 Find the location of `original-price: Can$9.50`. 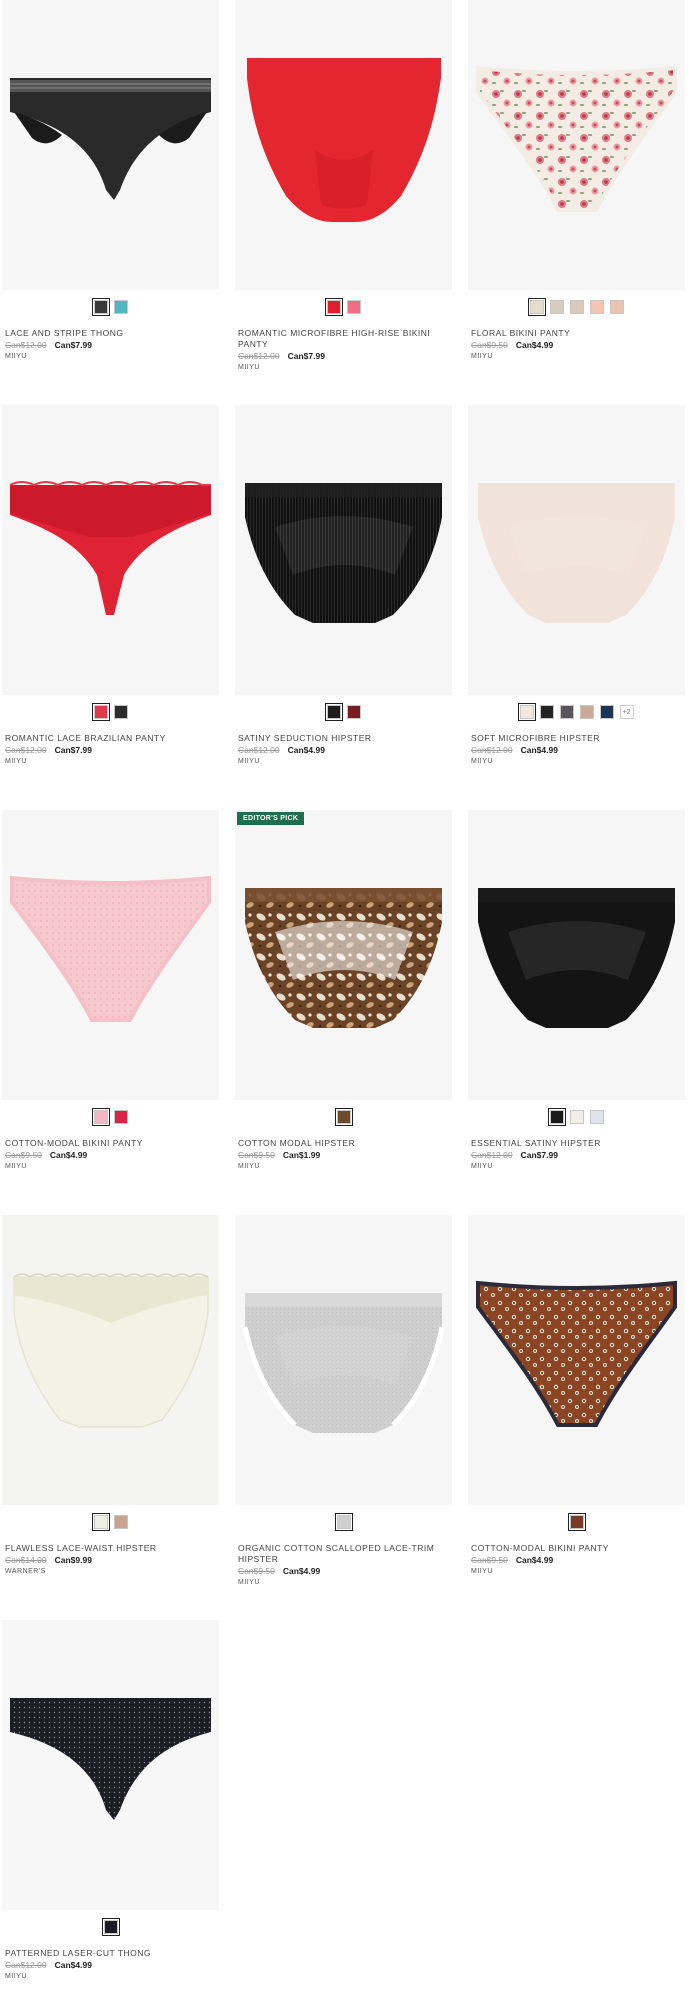

original-price: Can$9.50 is located at coordinates (489, 1560).